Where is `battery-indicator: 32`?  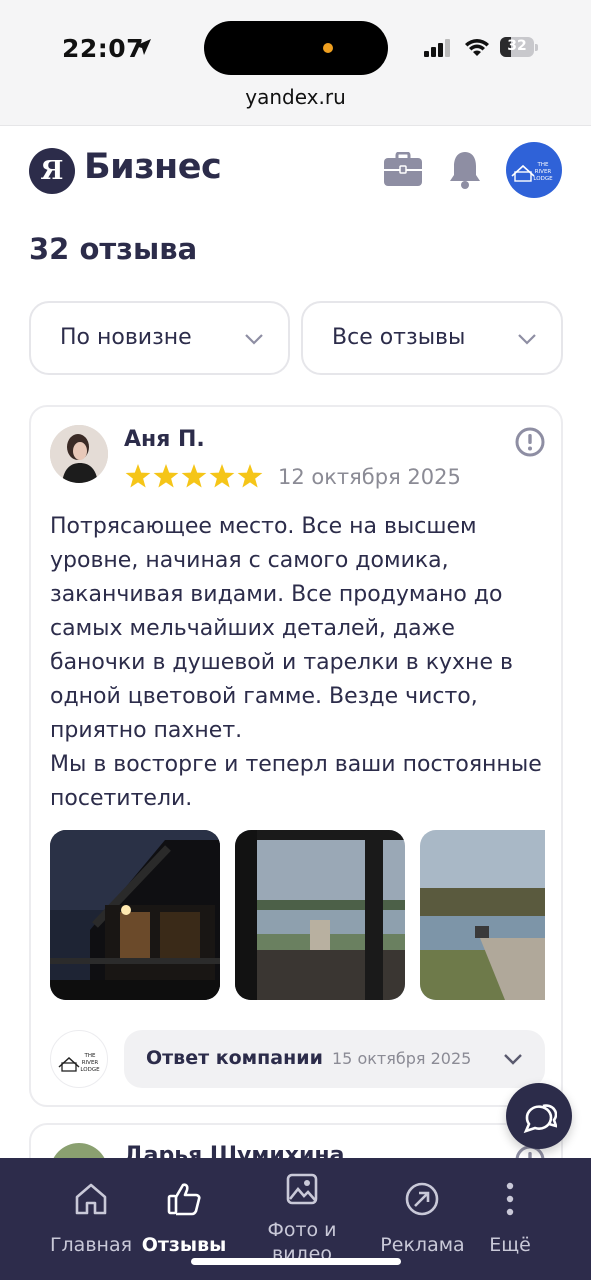
battery-indicator: 32 is located at coordinates (519, 47).